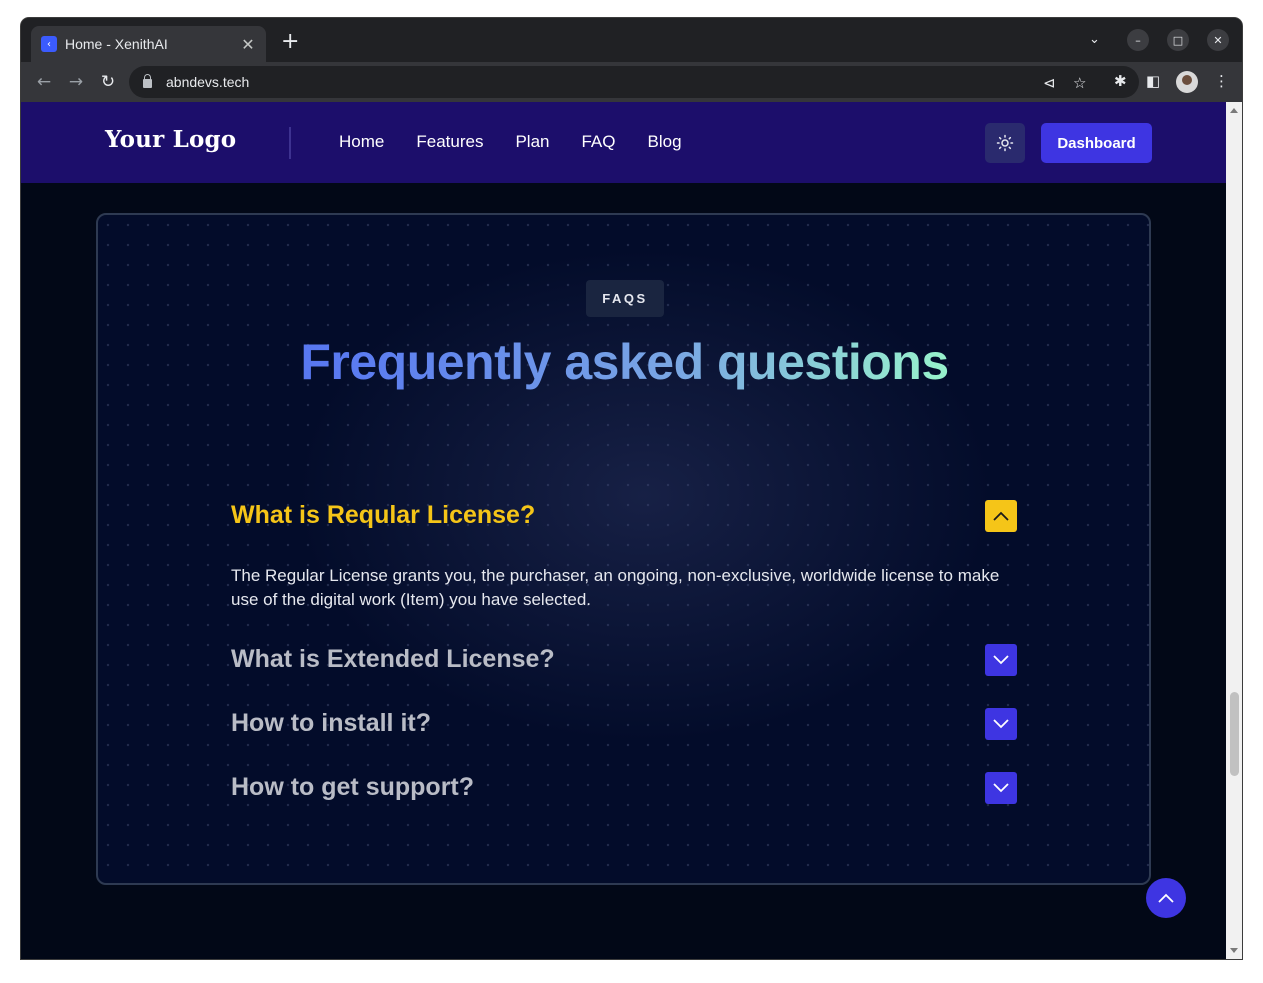 This screenshot has height=983, width=1263. Describe the element at coordinates (1153, 81) in the screenshot. I see `side-panel-icon: ◧` at that location.